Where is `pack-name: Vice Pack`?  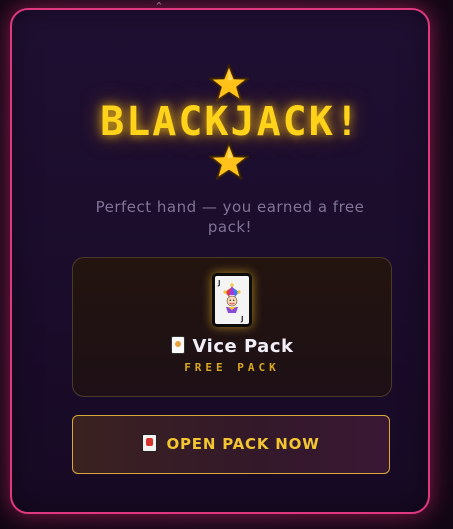
pack-name: Vice Pack is located at coordinates (232, 347).